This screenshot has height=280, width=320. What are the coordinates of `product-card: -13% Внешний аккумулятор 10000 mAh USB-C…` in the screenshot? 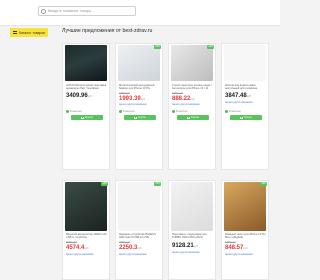 It's located at (86, 230).